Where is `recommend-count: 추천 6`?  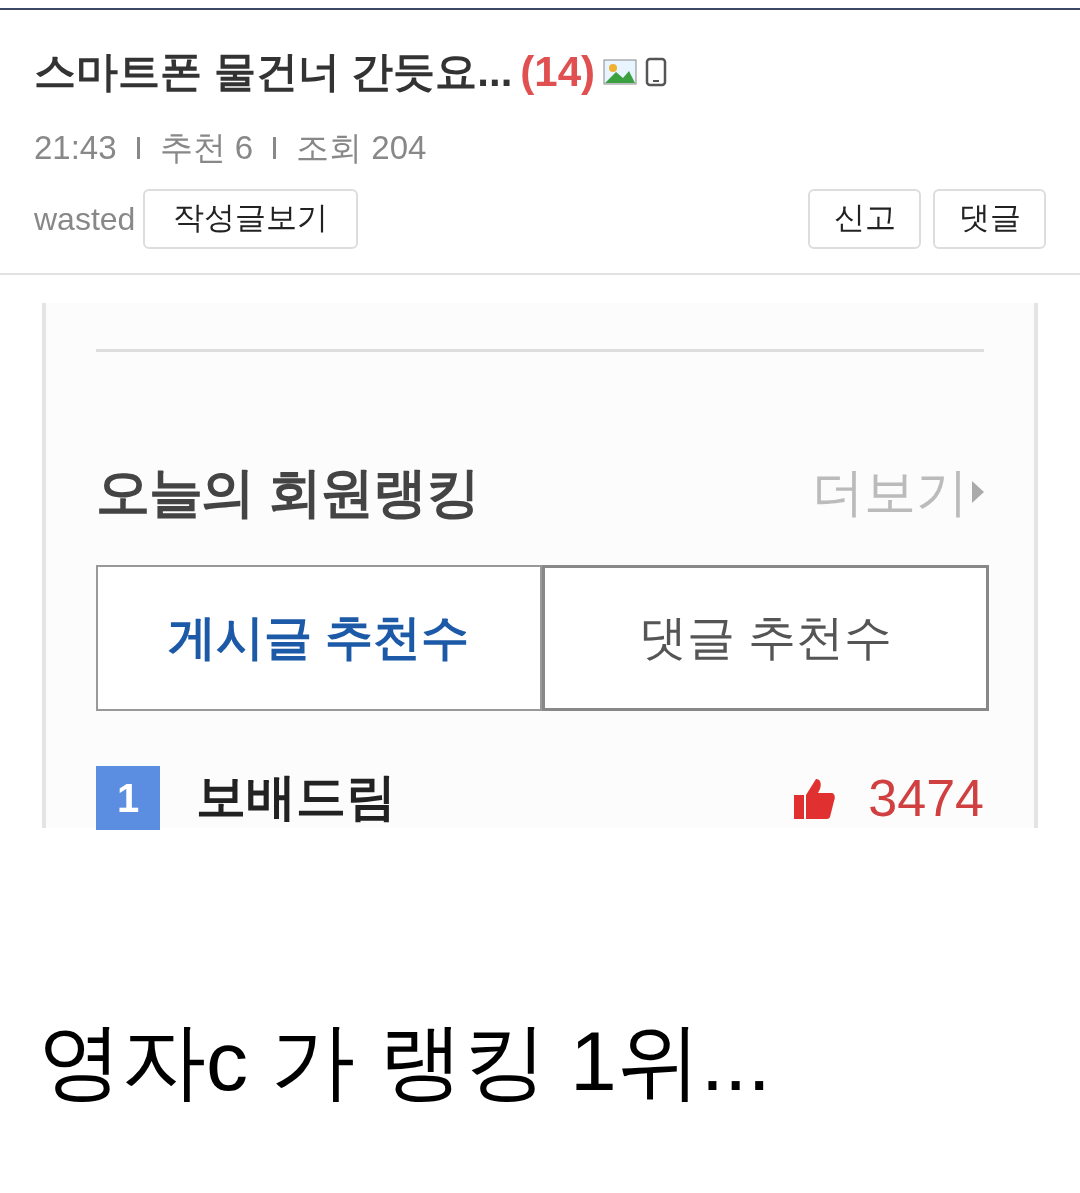
recommend-count: 추천 6 is located at coordinates (206, 148).